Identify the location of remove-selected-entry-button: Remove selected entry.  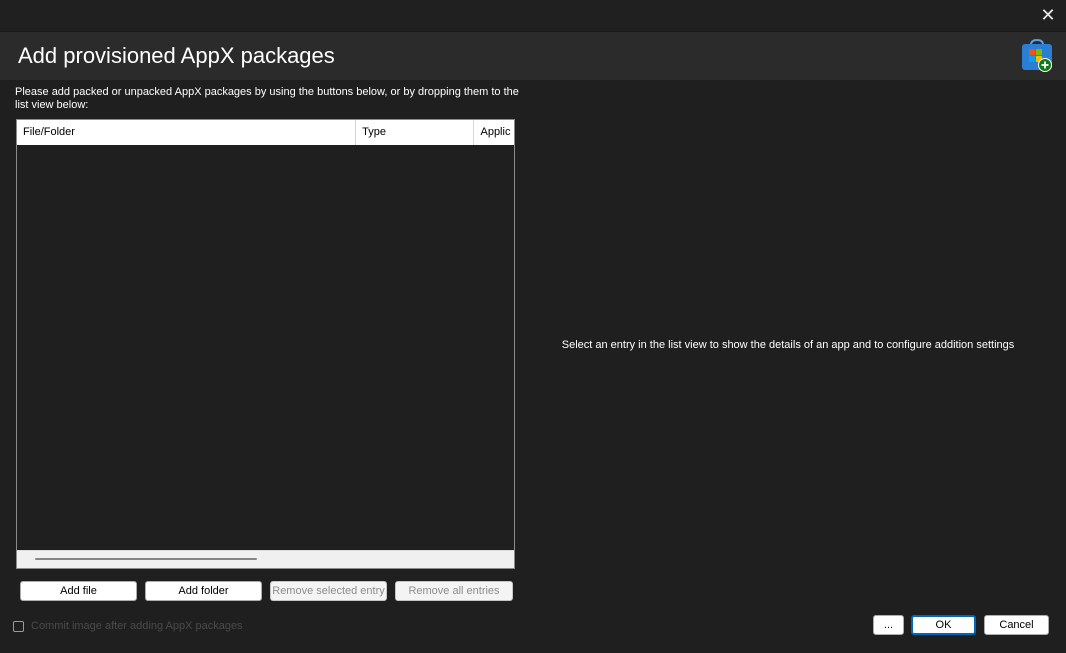
(328, 591).